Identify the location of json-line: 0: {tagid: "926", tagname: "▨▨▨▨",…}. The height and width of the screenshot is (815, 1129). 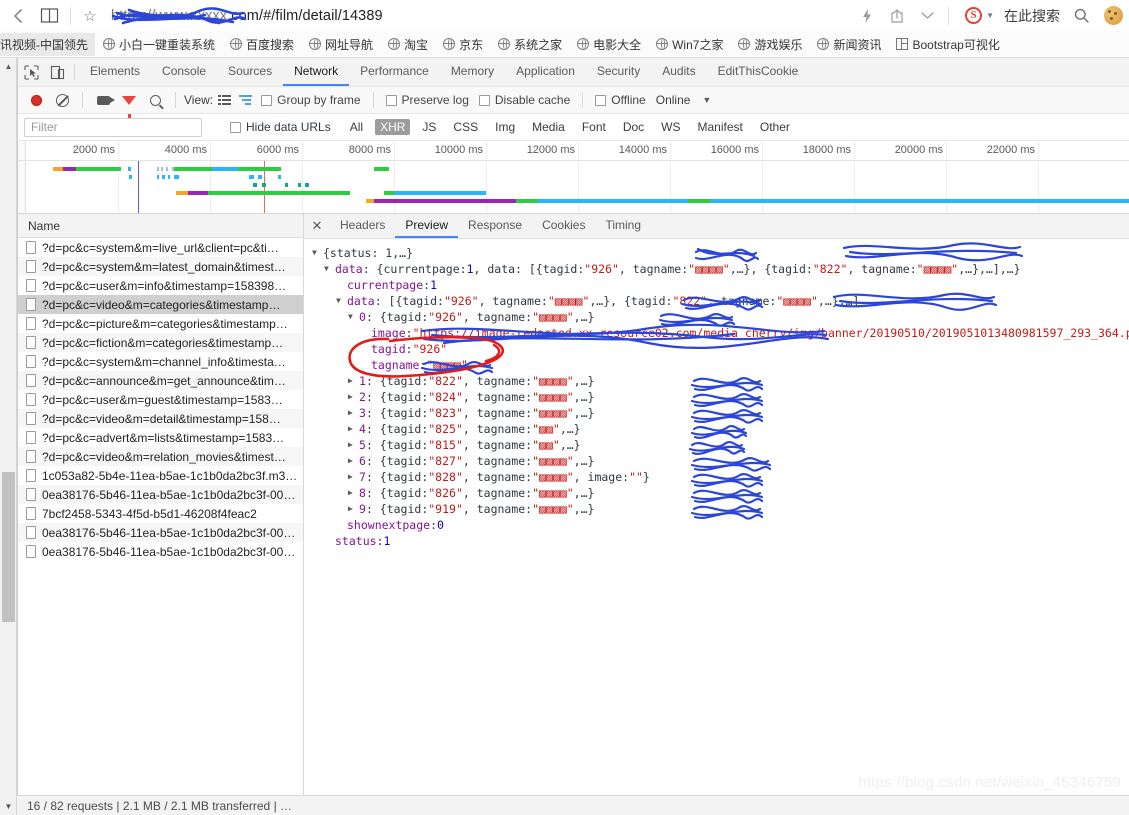
(720, 317).